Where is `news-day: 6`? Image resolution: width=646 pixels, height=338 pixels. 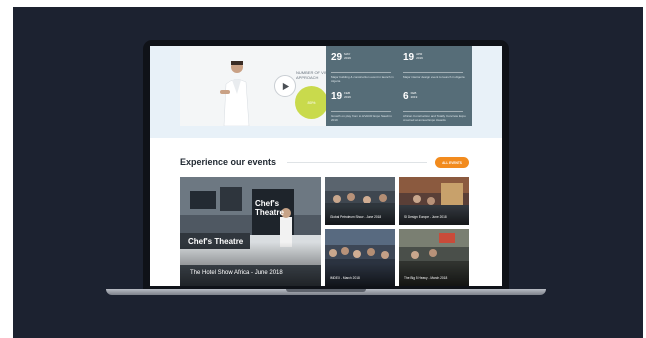
news-day: 6 is located at coordinates (406, 96).